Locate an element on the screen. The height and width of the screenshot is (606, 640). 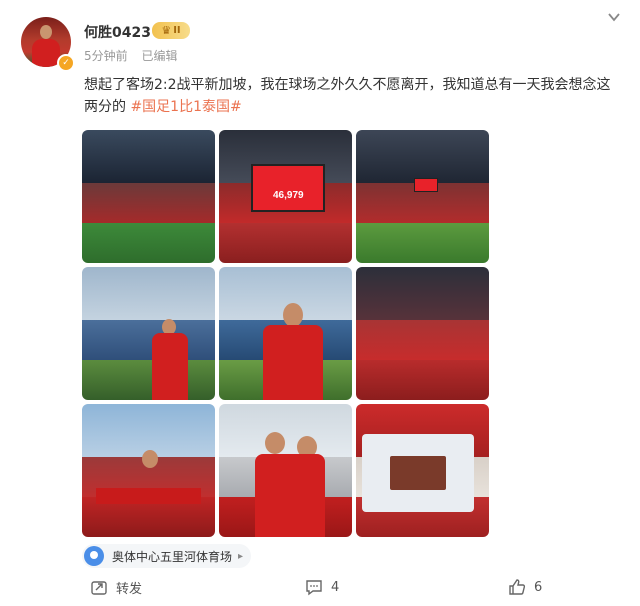
comment-button: 4 is located at coordinates (322, 587).